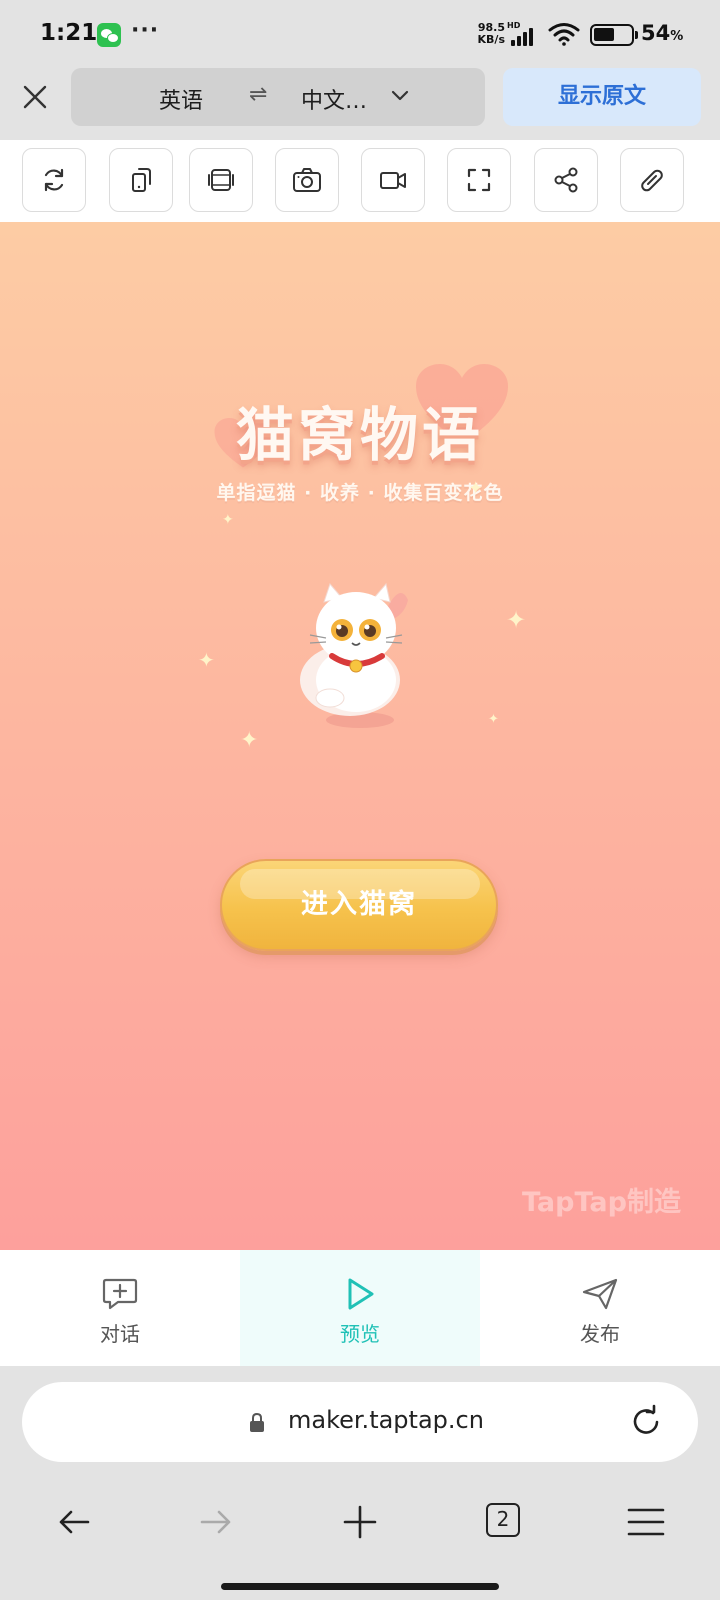  I want to click on device-frame-button, so click(221, 180).